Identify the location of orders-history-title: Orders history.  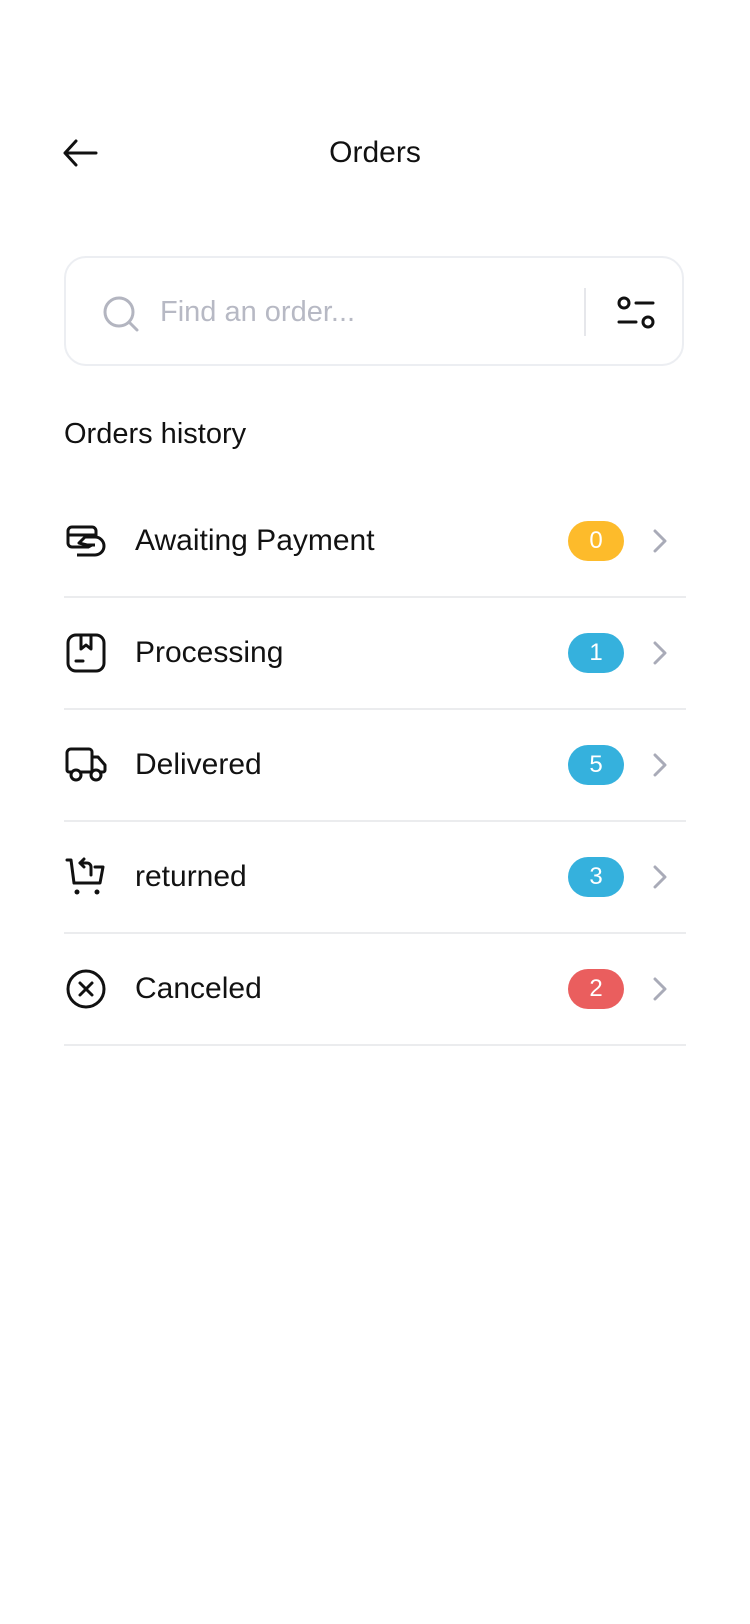
(155, 434).